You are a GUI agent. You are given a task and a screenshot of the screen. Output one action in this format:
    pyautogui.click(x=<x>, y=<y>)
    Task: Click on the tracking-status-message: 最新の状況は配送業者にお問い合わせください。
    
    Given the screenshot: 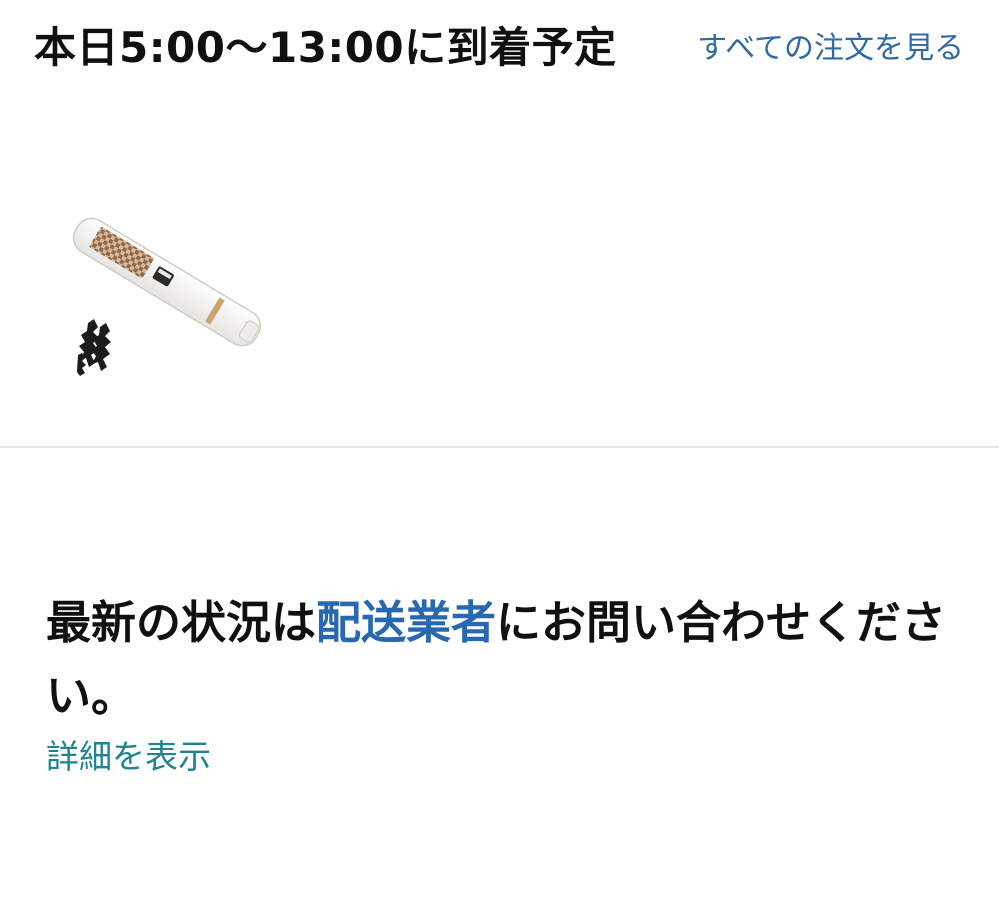 What is the action you would take?
    pyautogui.click(x=506, y=659)
    